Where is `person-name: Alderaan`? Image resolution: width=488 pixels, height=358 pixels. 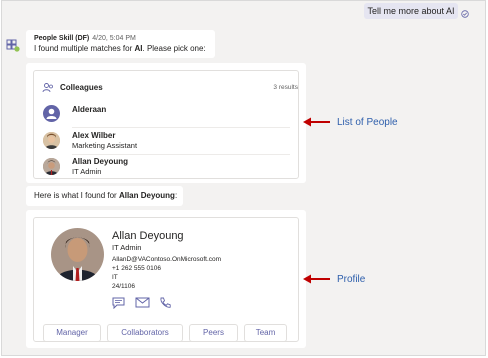 person-name: Alderaan is located at coordinates (89, 109).